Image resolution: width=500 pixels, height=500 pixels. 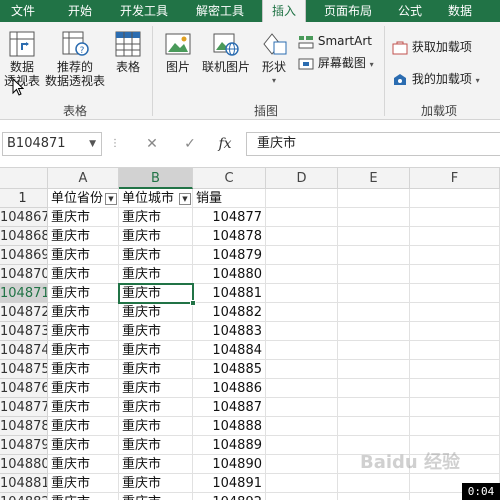 I want to click on shapes-button: 形状 ▾, so click(x=274, y=59).